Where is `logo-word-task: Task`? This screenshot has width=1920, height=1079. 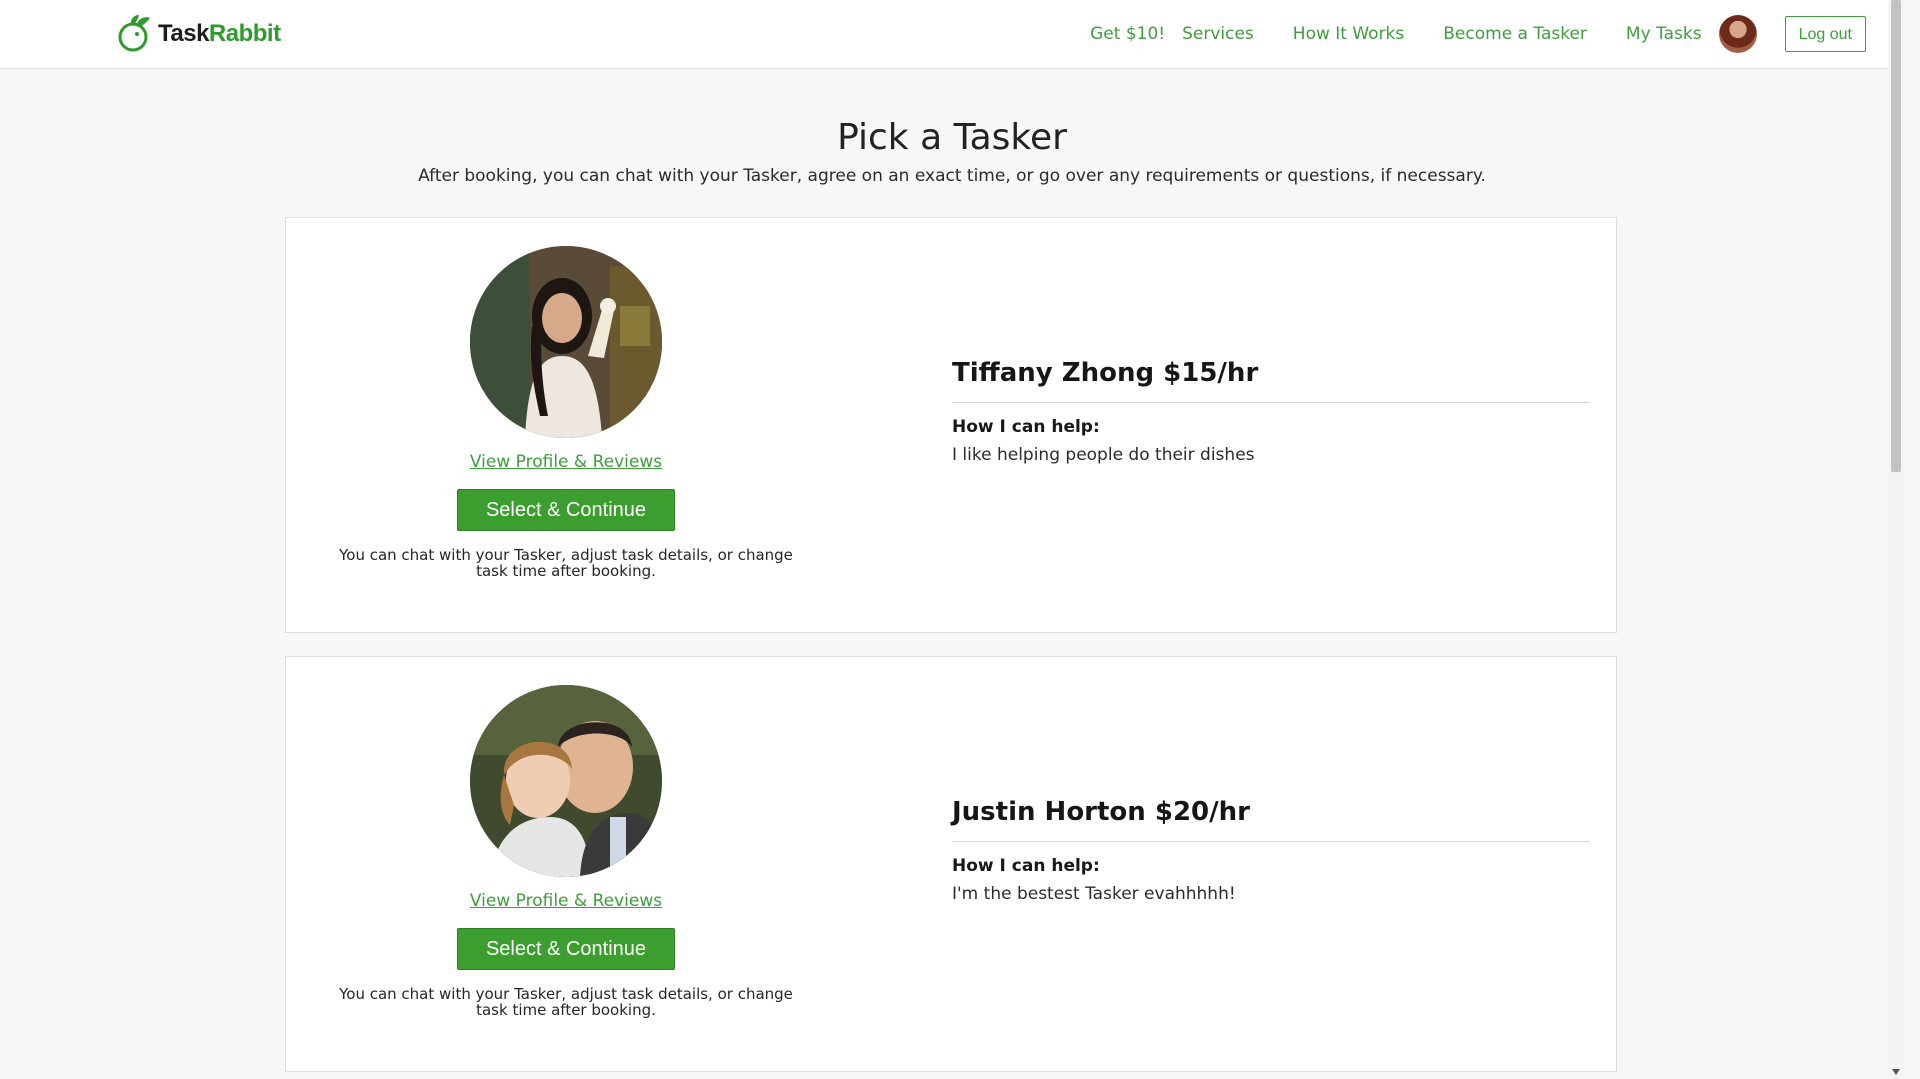
logo-word-task: Task is located at coordinates (183, 33).